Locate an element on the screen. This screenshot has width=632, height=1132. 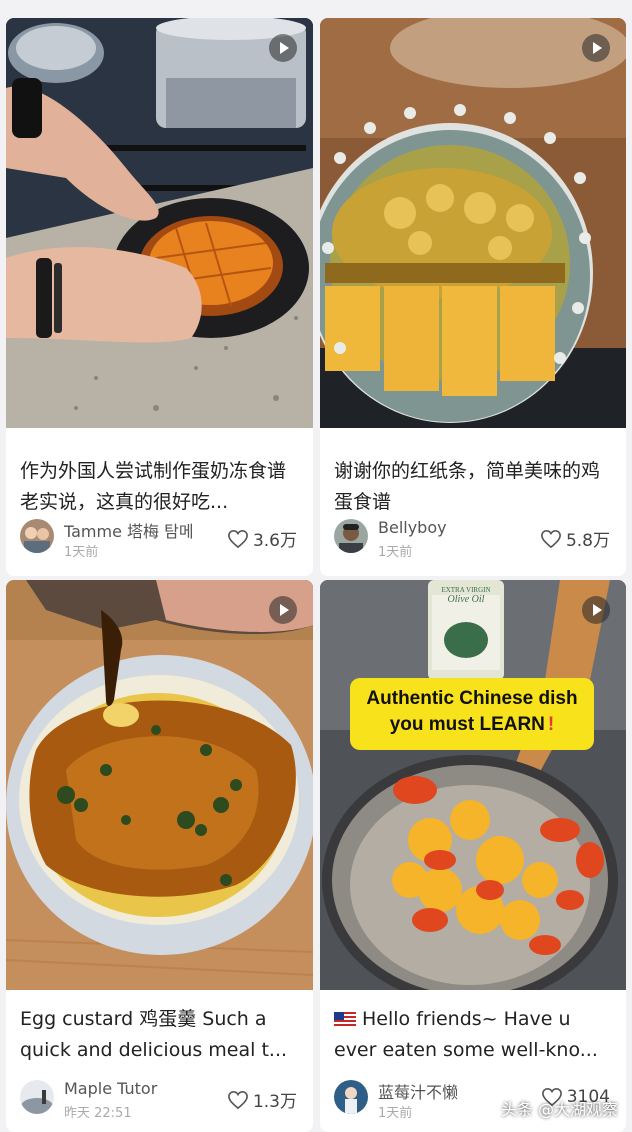
video-caption-overlay: Authentic Chinese dish you must LEARN! is located at coordinates (472, 714).